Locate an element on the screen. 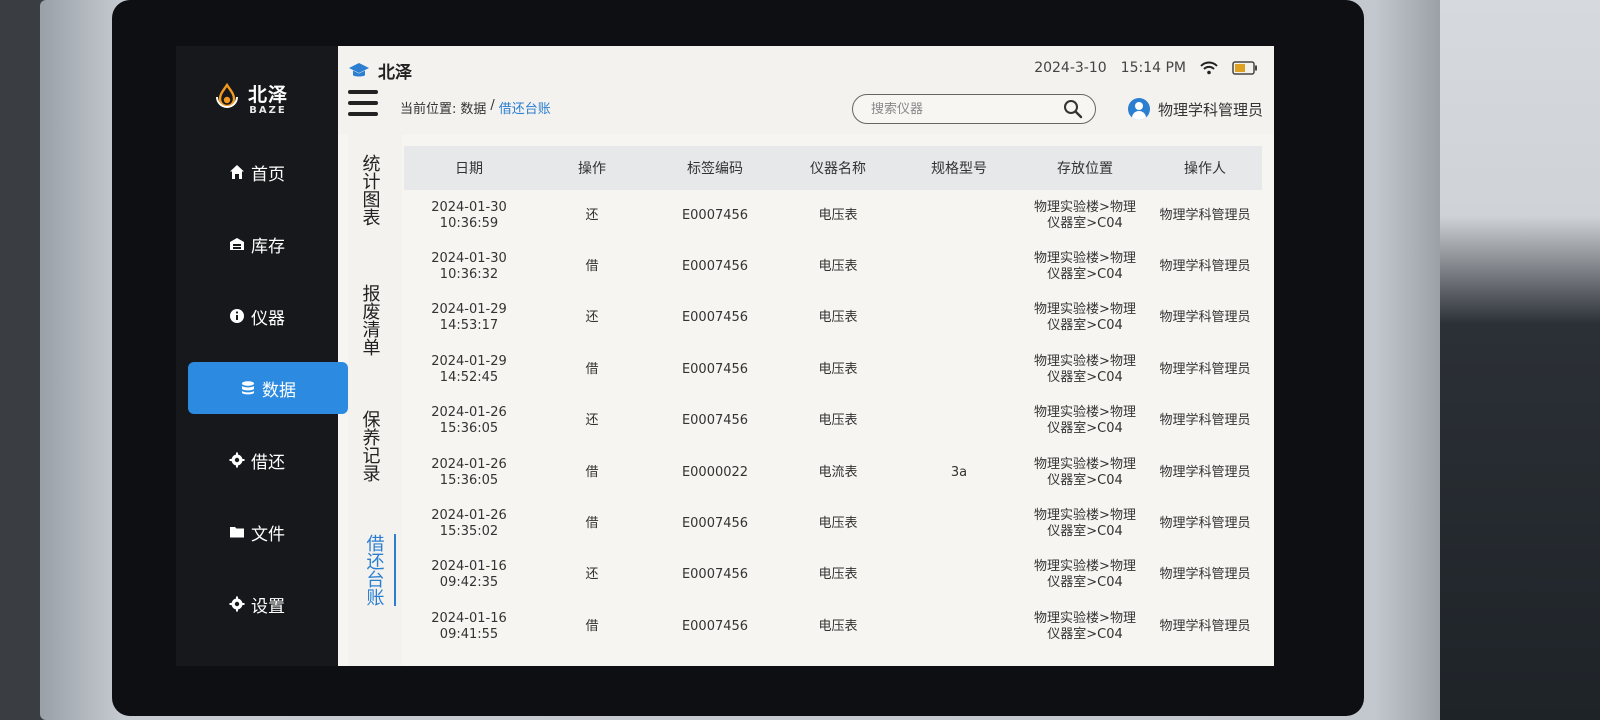 The height and width of the screenshot is (720, 1600). subtab-label: 保养记录 is located at coordinates (370, 446).